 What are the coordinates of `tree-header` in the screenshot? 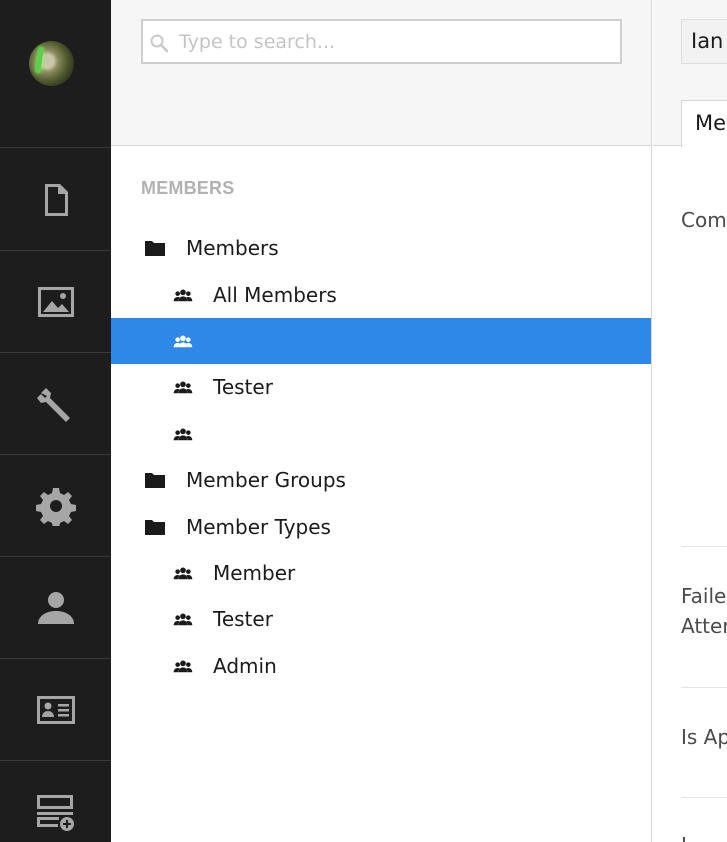 It's located at (381, 73).